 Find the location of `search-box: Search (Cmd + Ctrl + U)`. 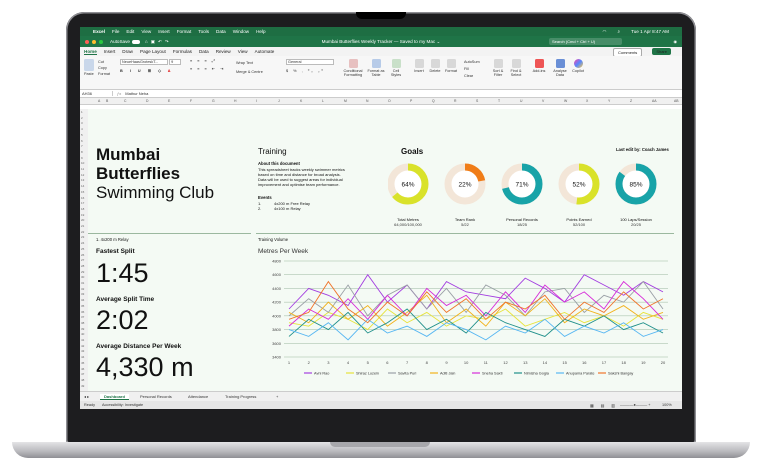

search-box: Search (Cmd + Ctrl + U) is located at coordinates (585, 41).